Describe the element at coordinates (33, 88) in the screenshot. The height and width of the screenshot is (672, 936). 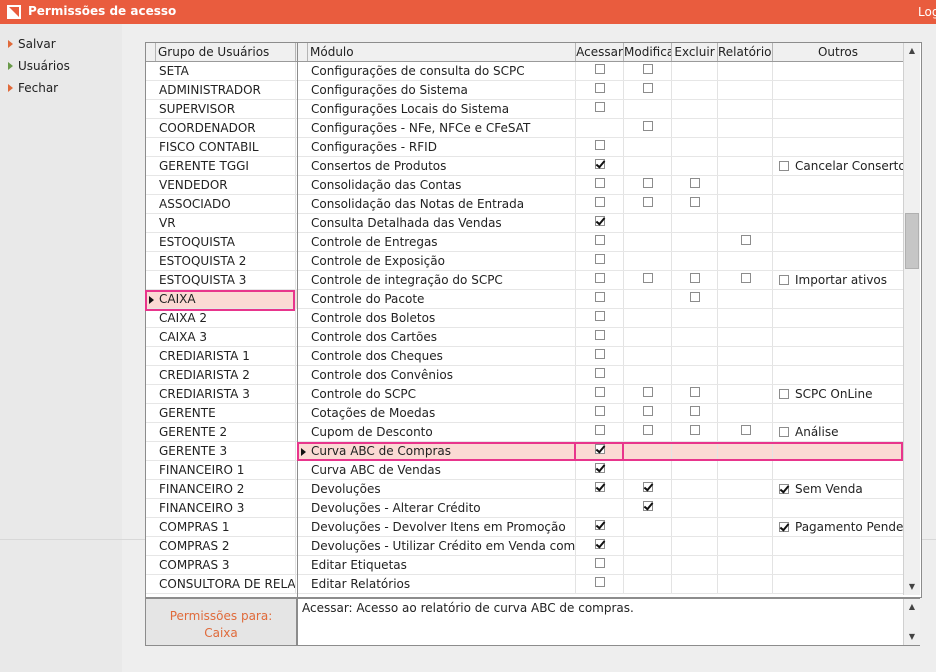
I see `sidebar-item-fechar: Fechar` at that location.